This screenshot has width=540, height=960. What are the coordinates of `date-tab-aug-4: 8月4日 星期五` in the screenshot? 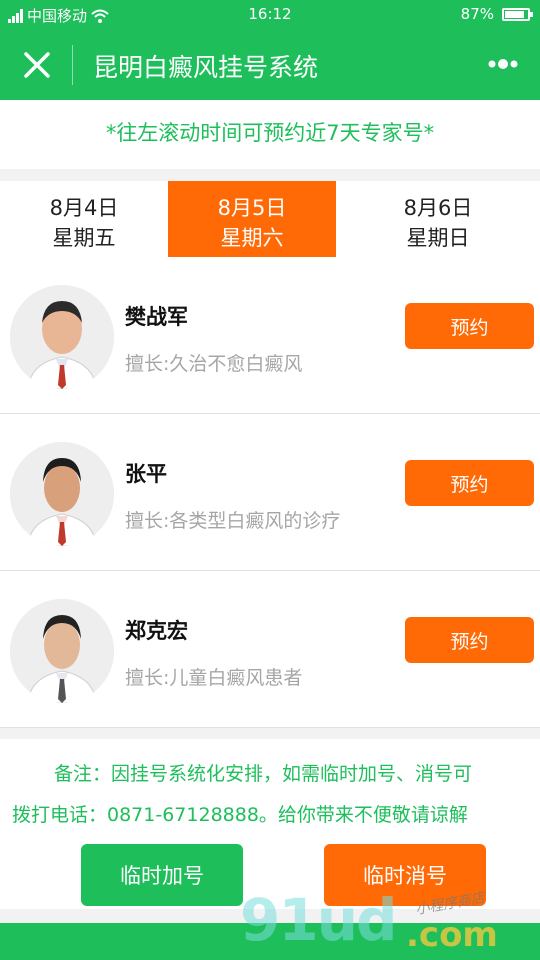 It's located at (84, 219).